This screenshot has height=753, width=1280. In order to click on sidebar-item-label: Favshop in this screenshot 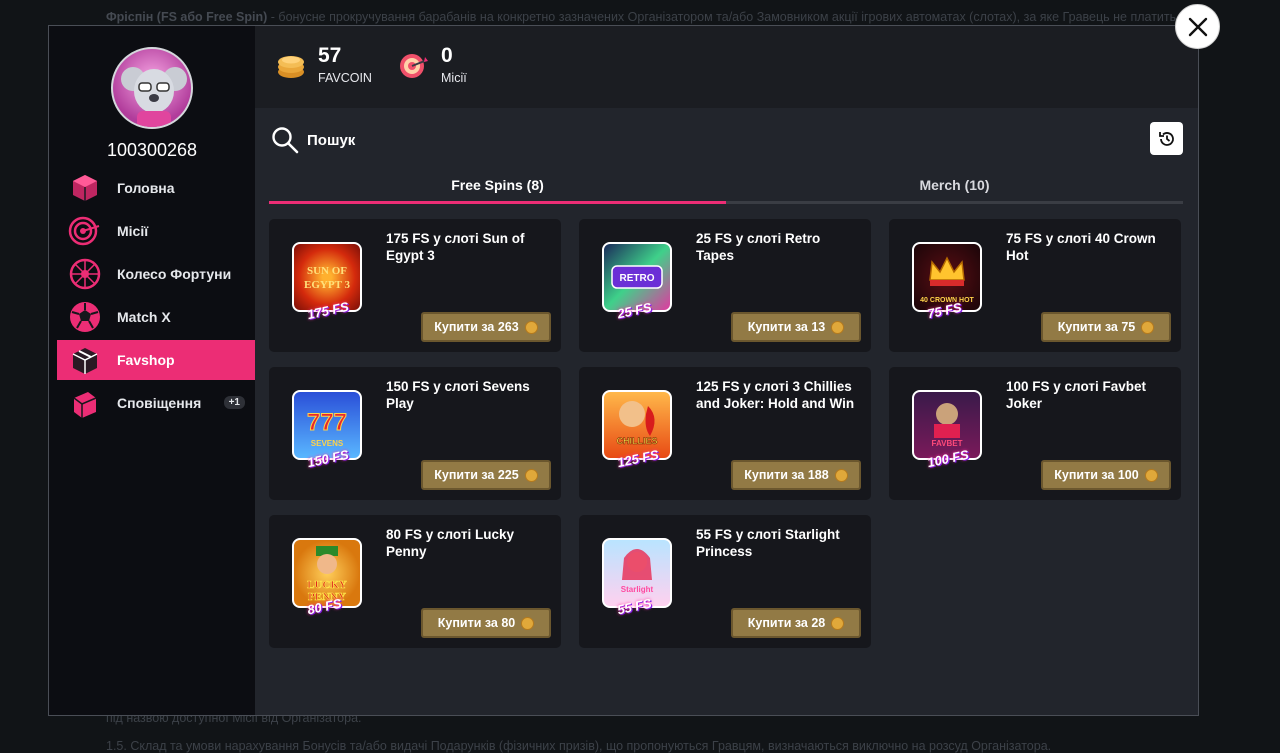, I will do `click(146, 360)`.